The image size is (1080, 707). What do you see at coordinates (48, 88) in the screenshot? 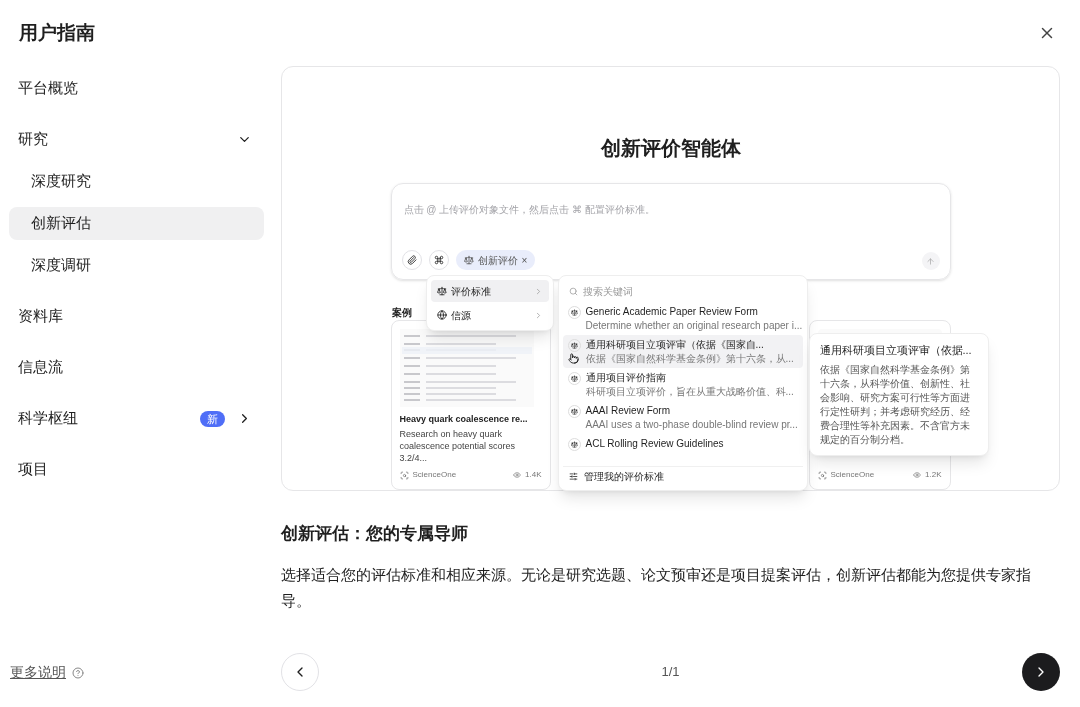
I see `sidebar-item-label: 平台概览` at bounding box center [48, 88].